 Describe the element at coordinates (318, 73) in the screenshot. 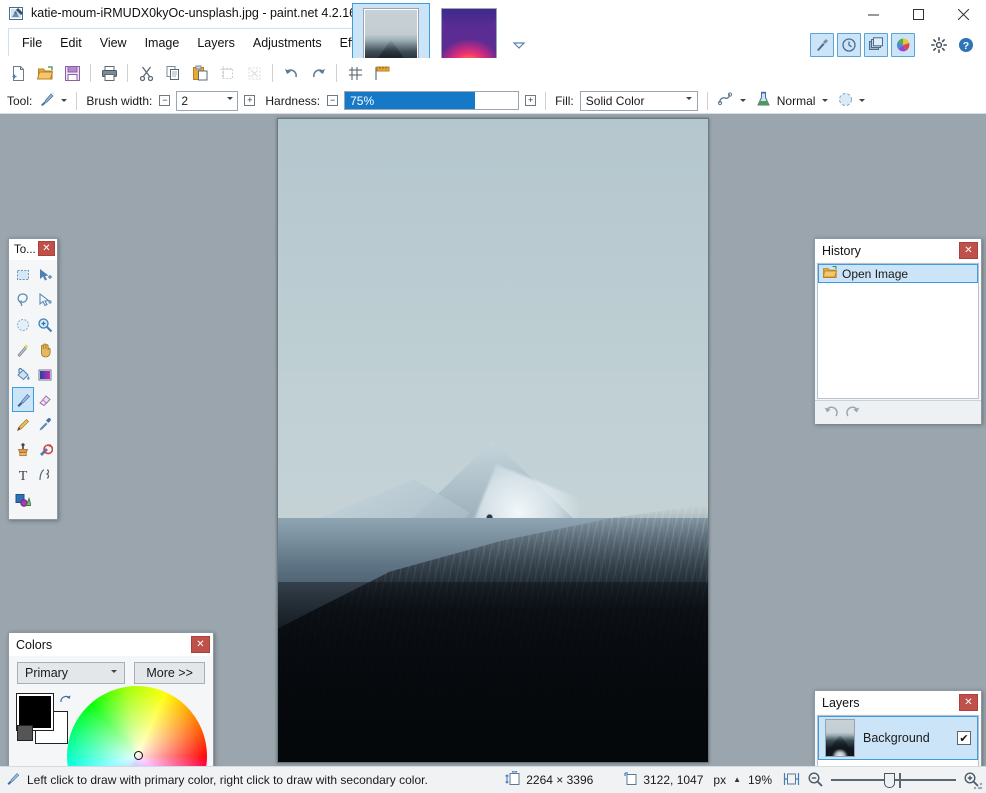

I see `redo-button` at that location.